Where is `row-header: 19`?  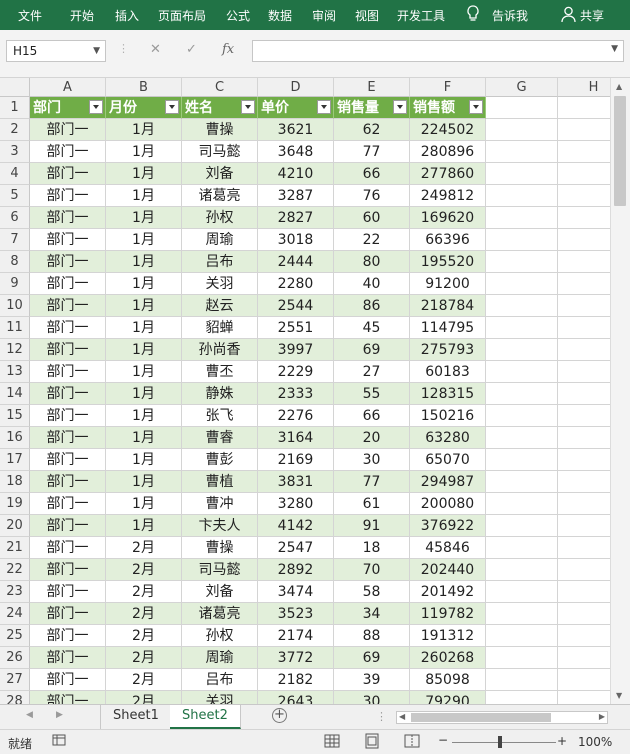 row-header: 19 is located at coordinates (15, 504).